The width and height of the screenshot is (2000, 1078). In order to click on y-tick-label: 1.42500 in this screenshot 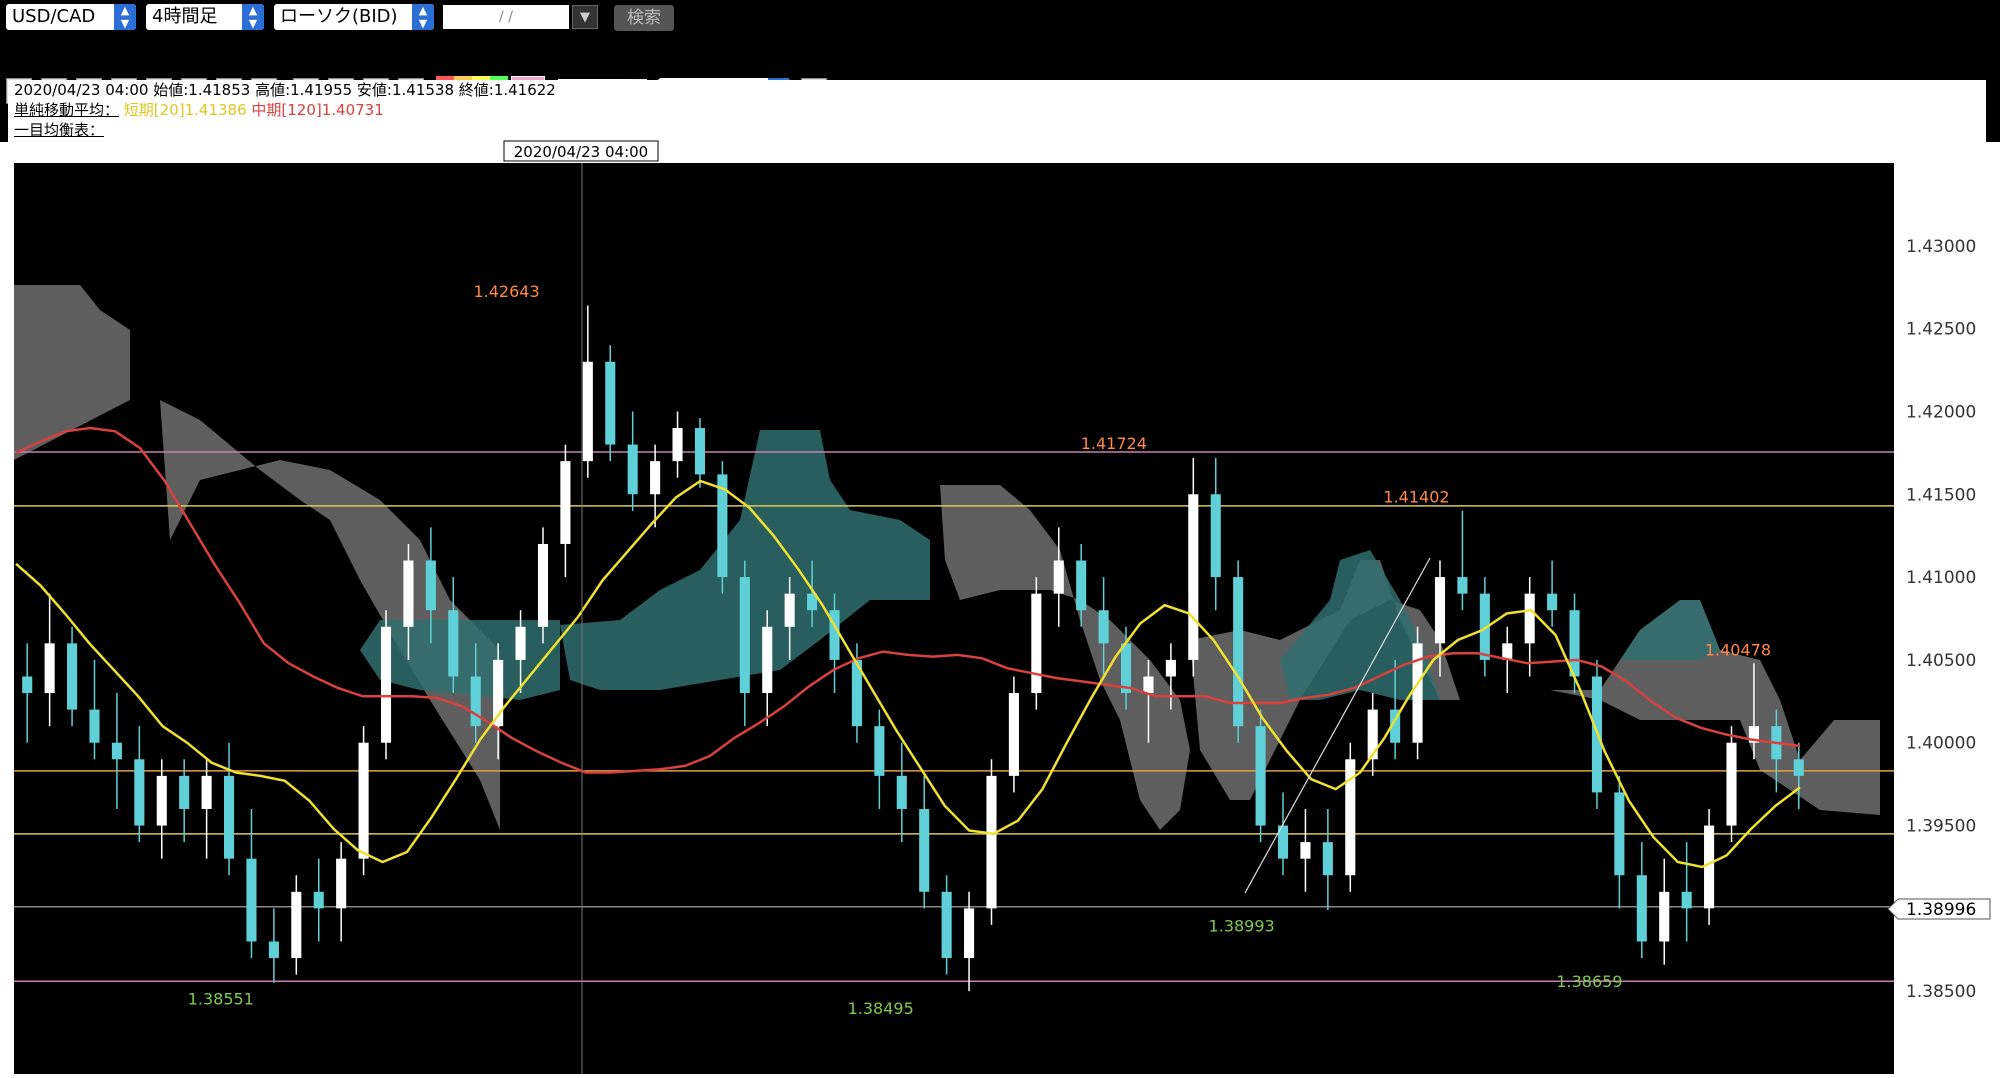, I will do `click(1941, 330)`.